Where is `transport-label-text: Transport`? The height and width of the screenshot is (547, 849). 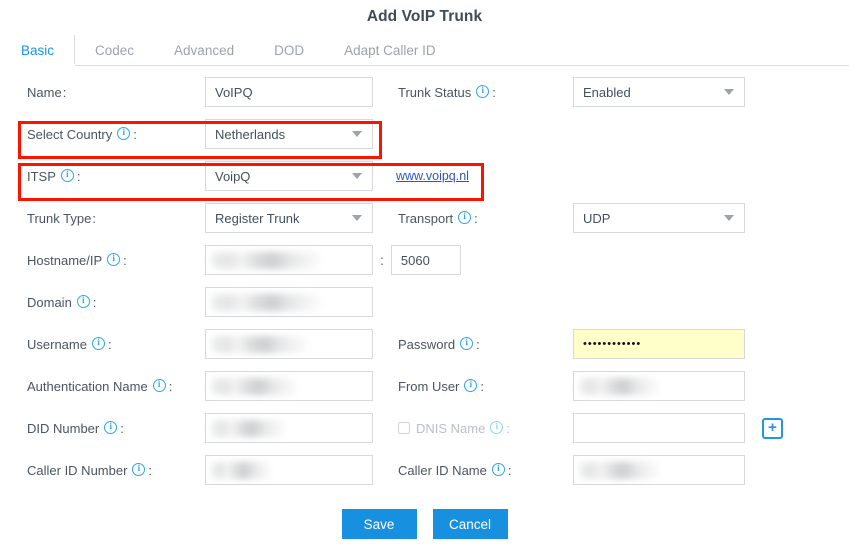 transport-label-text: Transport is located at coordinates (426, 218).